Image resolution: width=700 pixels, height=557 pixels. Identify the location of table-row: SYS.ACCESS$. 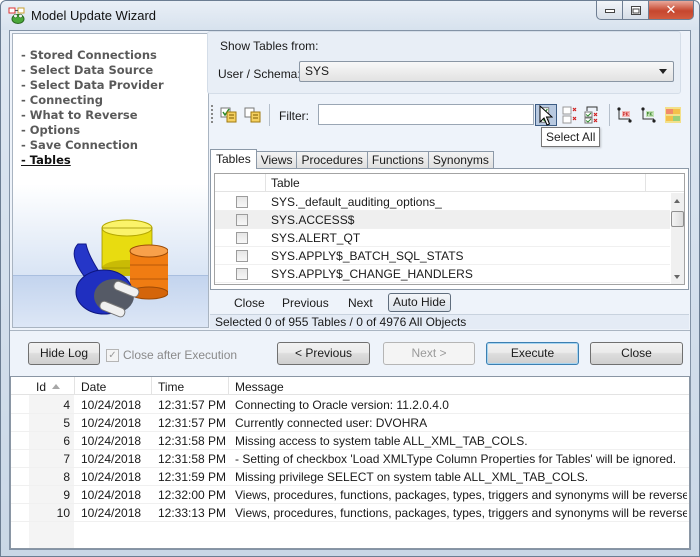
(442, 220).